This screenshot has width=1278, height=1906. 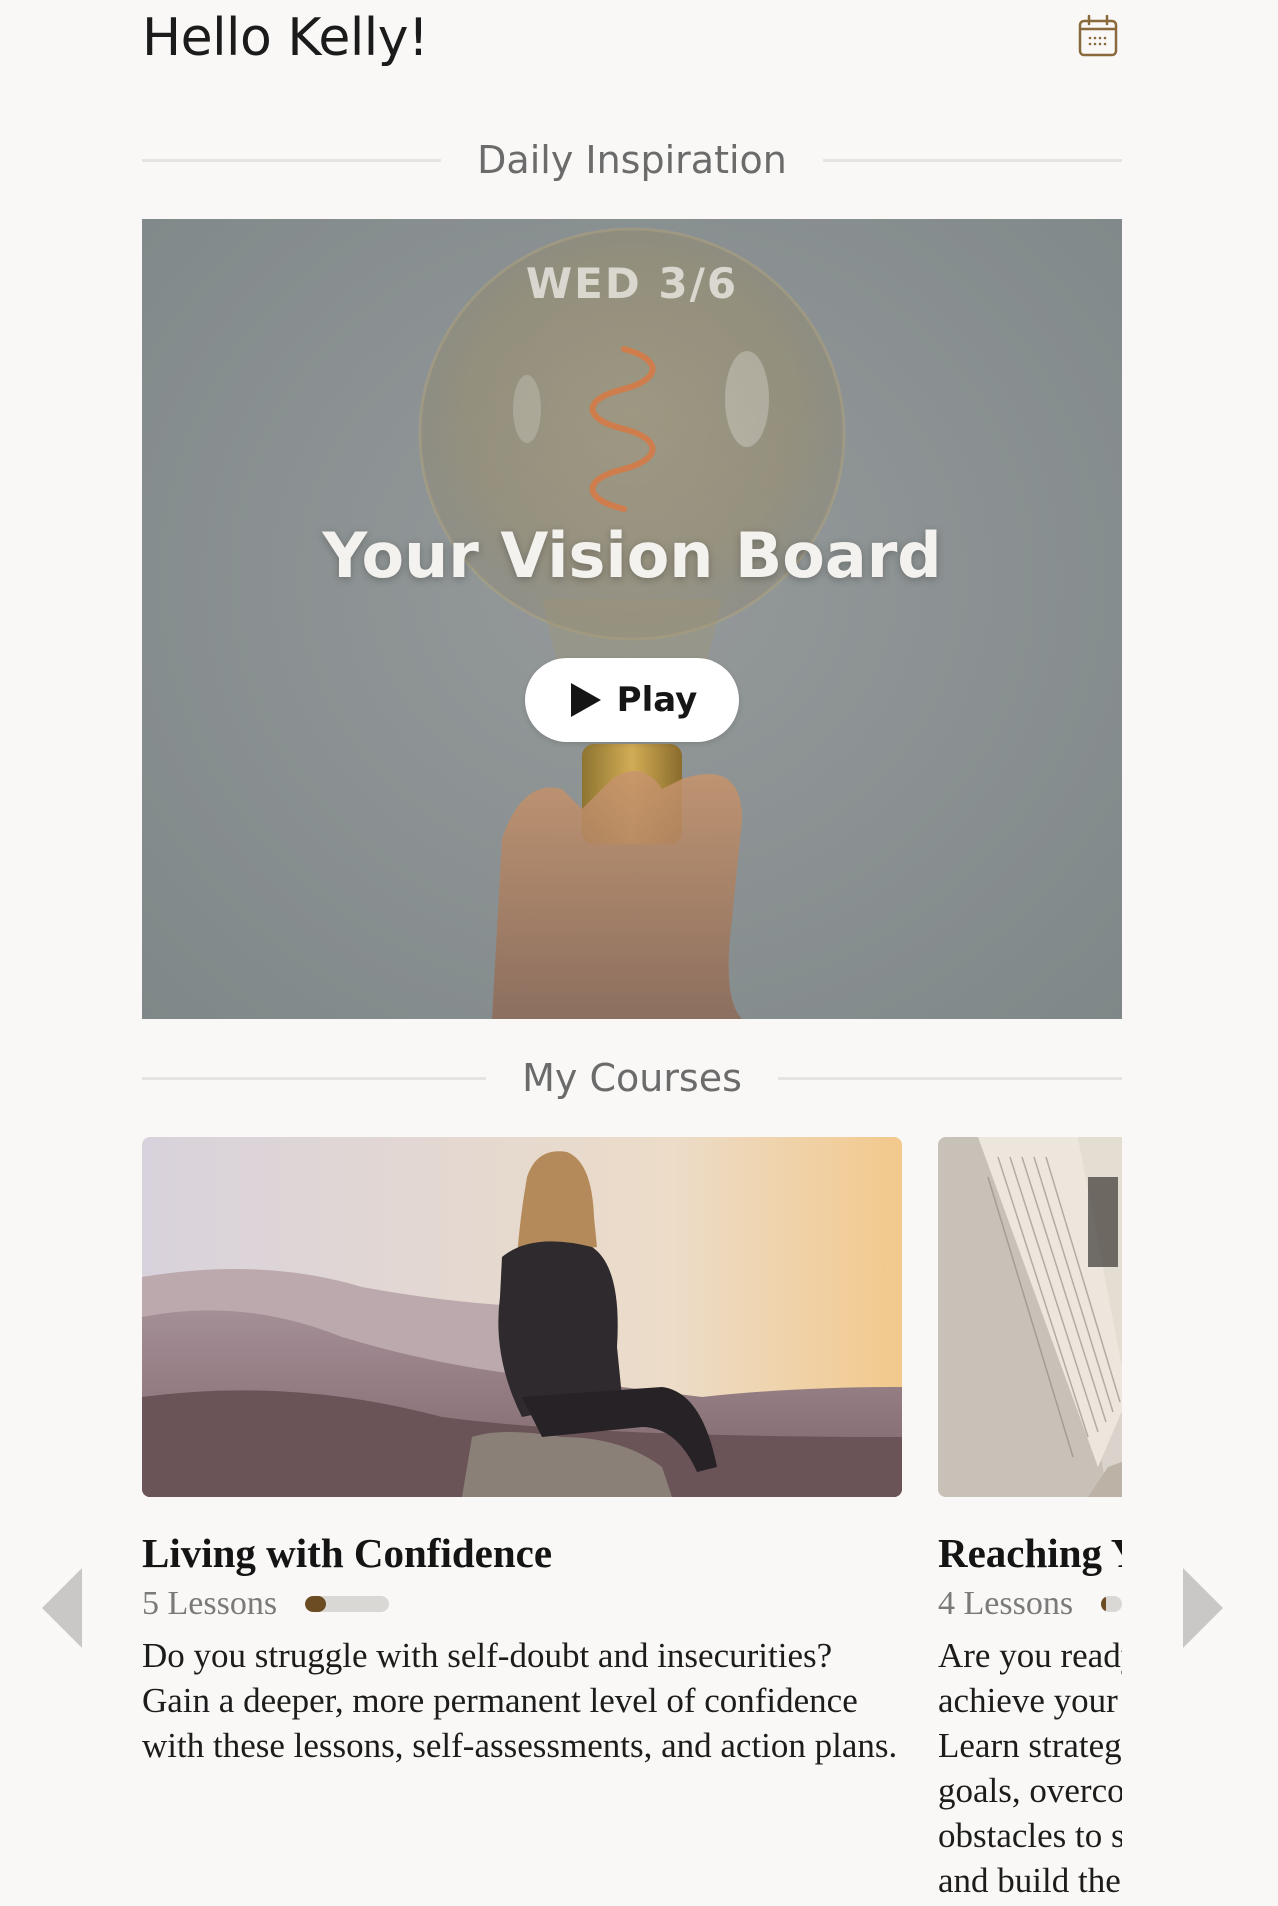 What do you see at coordinates (210, 1603) in the screenshot?
I see `lesson-count: 5 Lessons` at bounding box center [210, 1603].